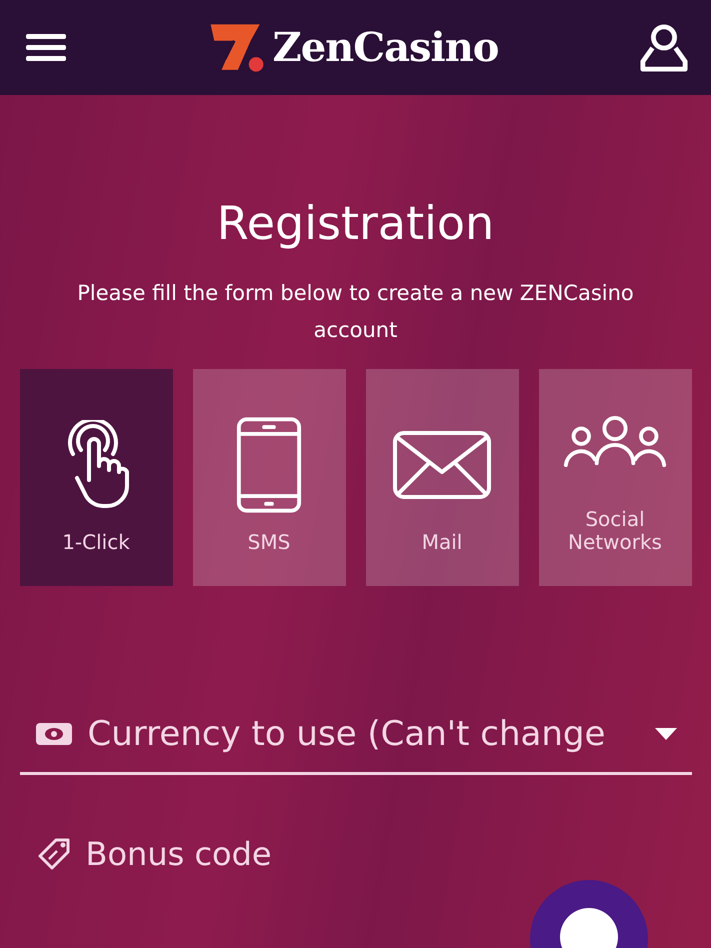 The height and width of the screenshot is (948, 711). I want to click on registration-method-tab: SMS, so click(269, 477).